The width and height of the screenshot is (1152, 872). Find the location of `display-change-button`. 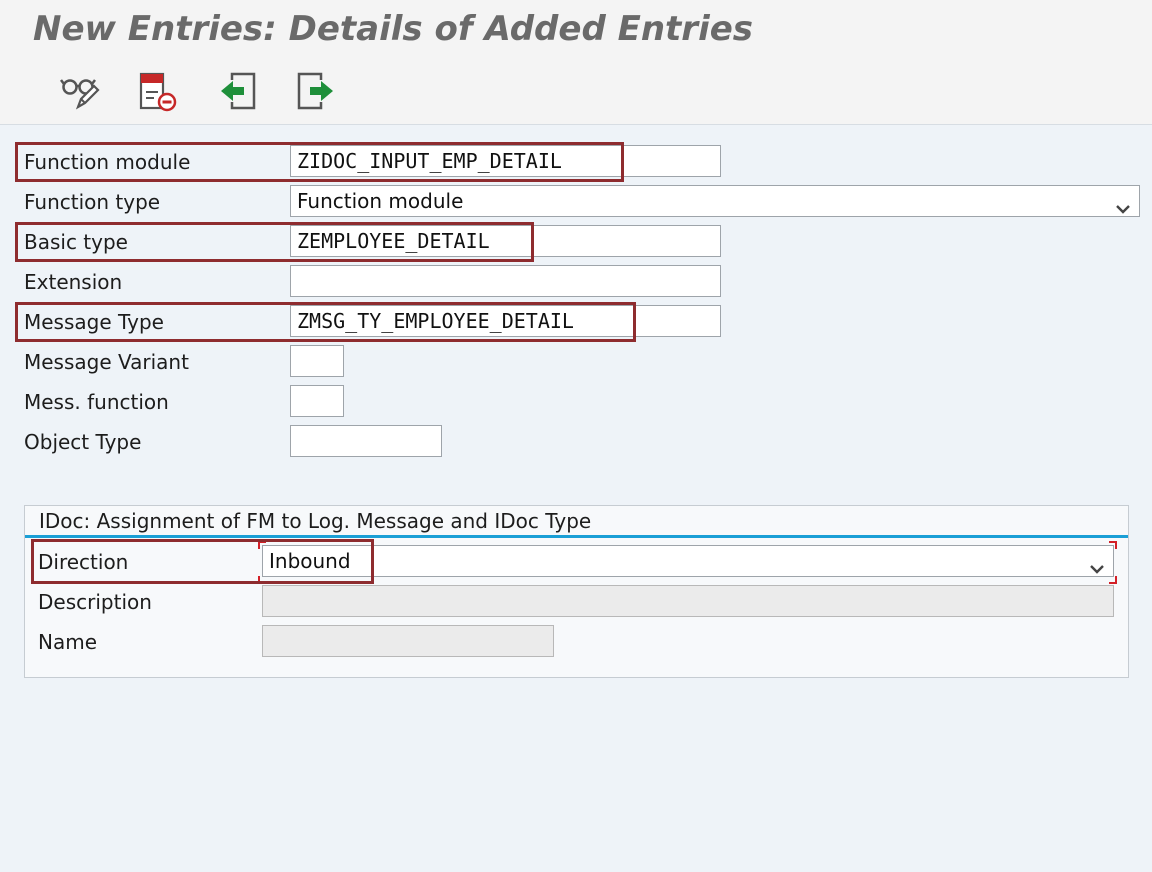

display-change-button is located at coordinates (80, 94).